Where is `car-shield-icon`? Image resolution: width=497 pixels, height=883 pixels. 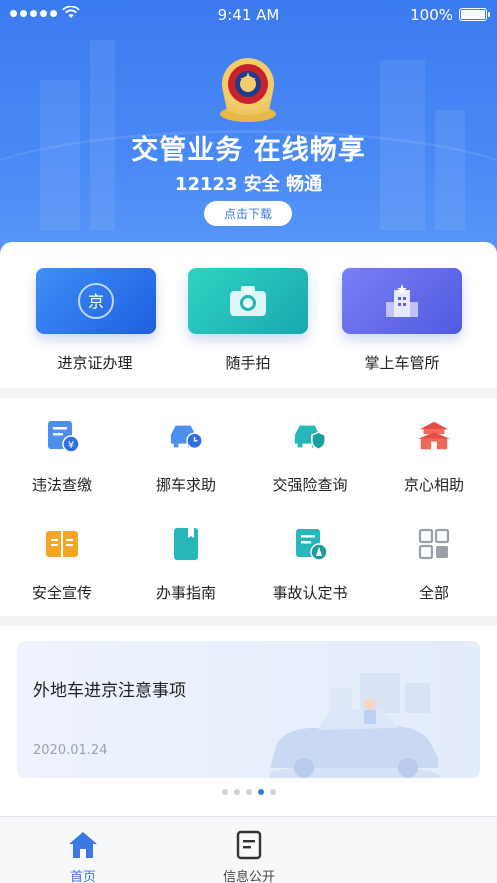 car-shield-icon is located at coordinates (310, 438).